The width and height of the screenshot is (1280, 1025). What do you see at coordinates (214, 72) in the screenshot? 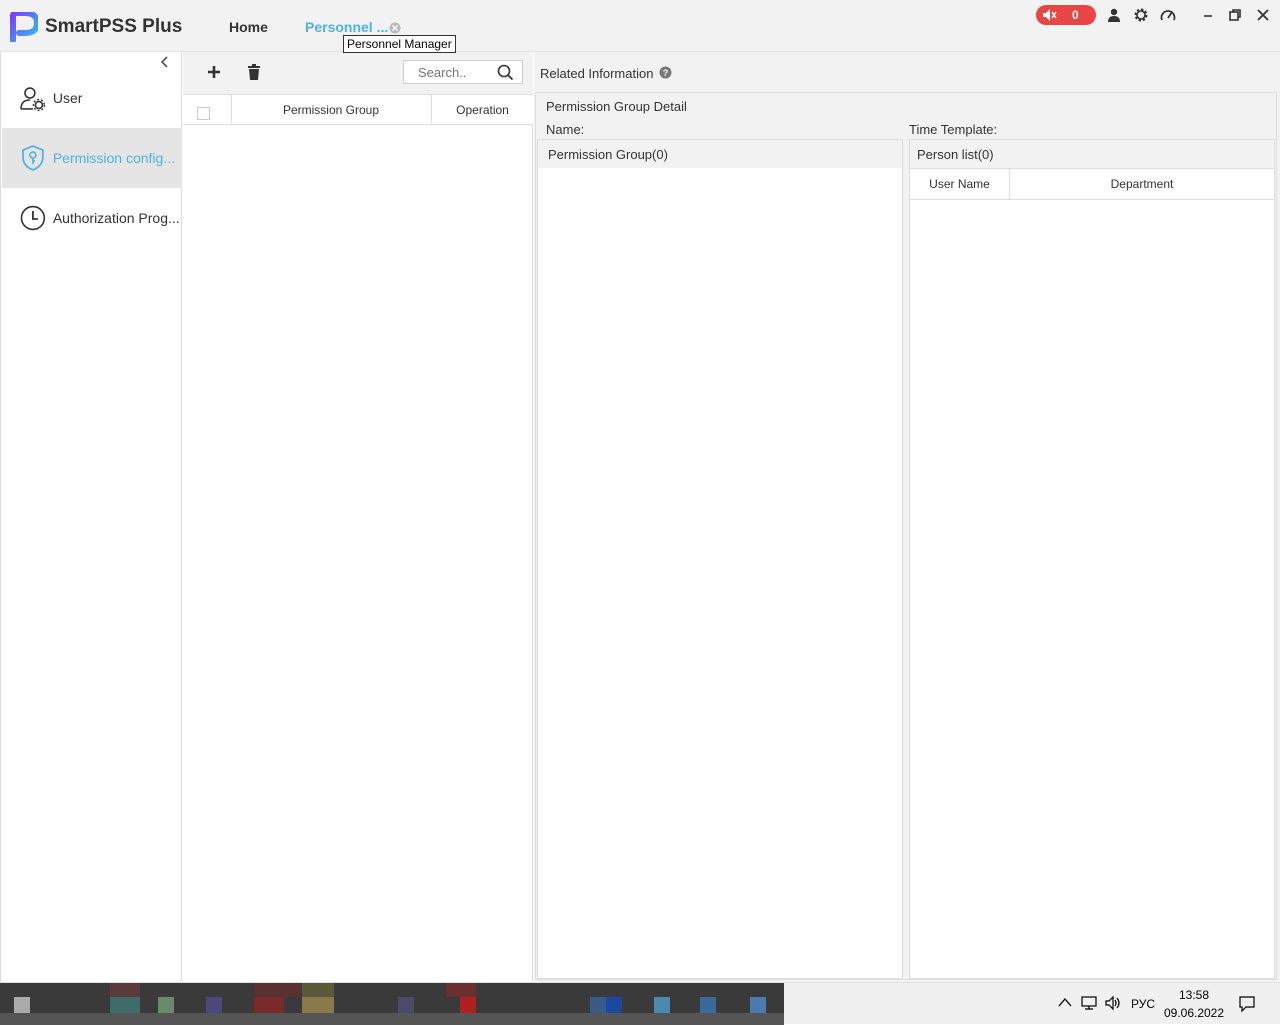
I see `add-icon` at bounding box center [214, 72].